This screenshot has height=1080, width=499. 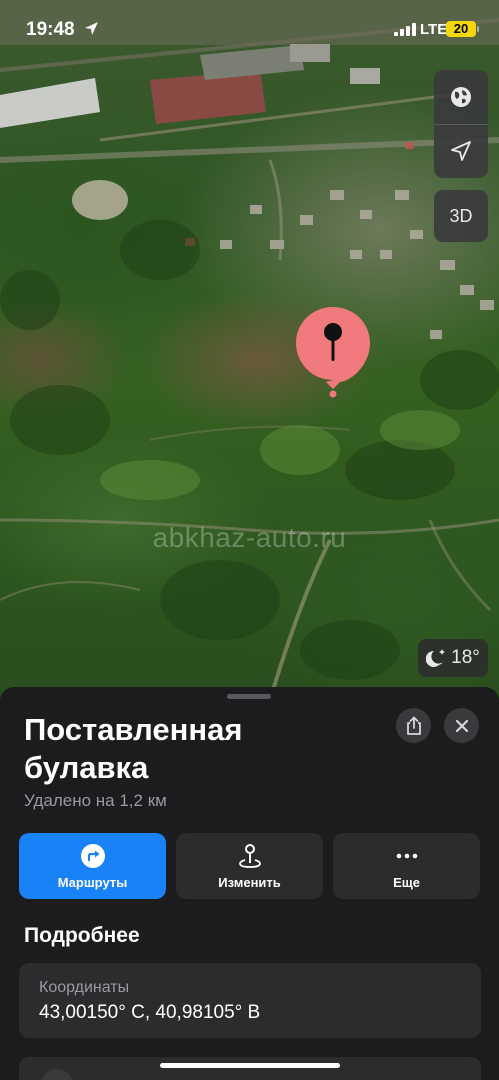 I want to click on edit-button: Изменить, so click(x=249, y=866).